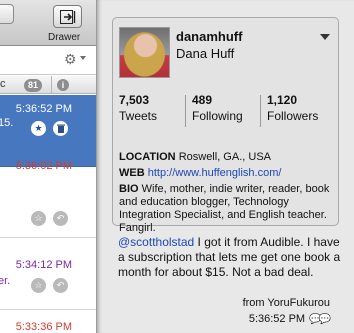  Describe the element at coordinates (83, 58) in the screenshot. I see `chevron-down-icon` at that location.